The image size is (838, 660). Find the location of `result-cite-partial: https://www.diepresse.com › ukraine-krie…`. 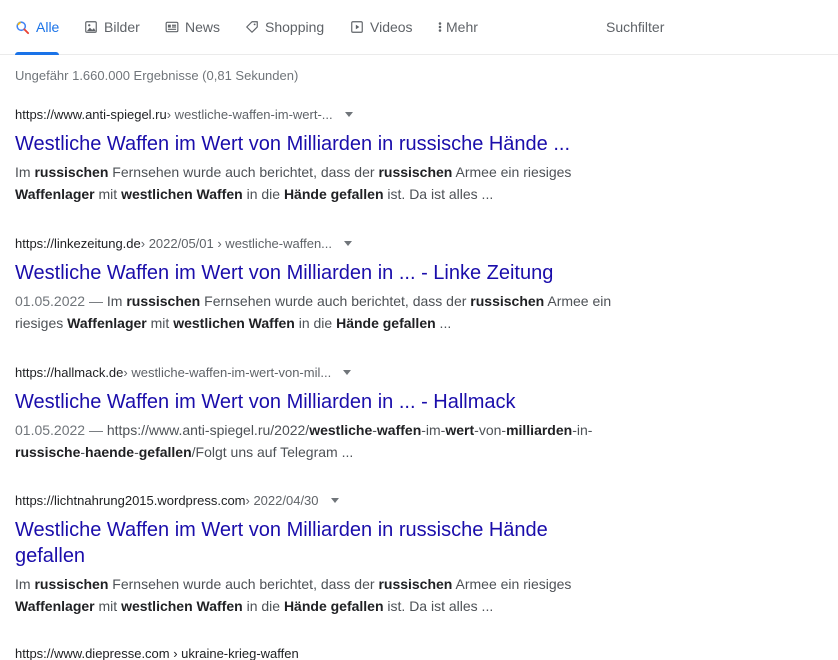

result-cite-partial: https://www.diepresse.com › ukraine-krie… is located at coordinates (195, 653).